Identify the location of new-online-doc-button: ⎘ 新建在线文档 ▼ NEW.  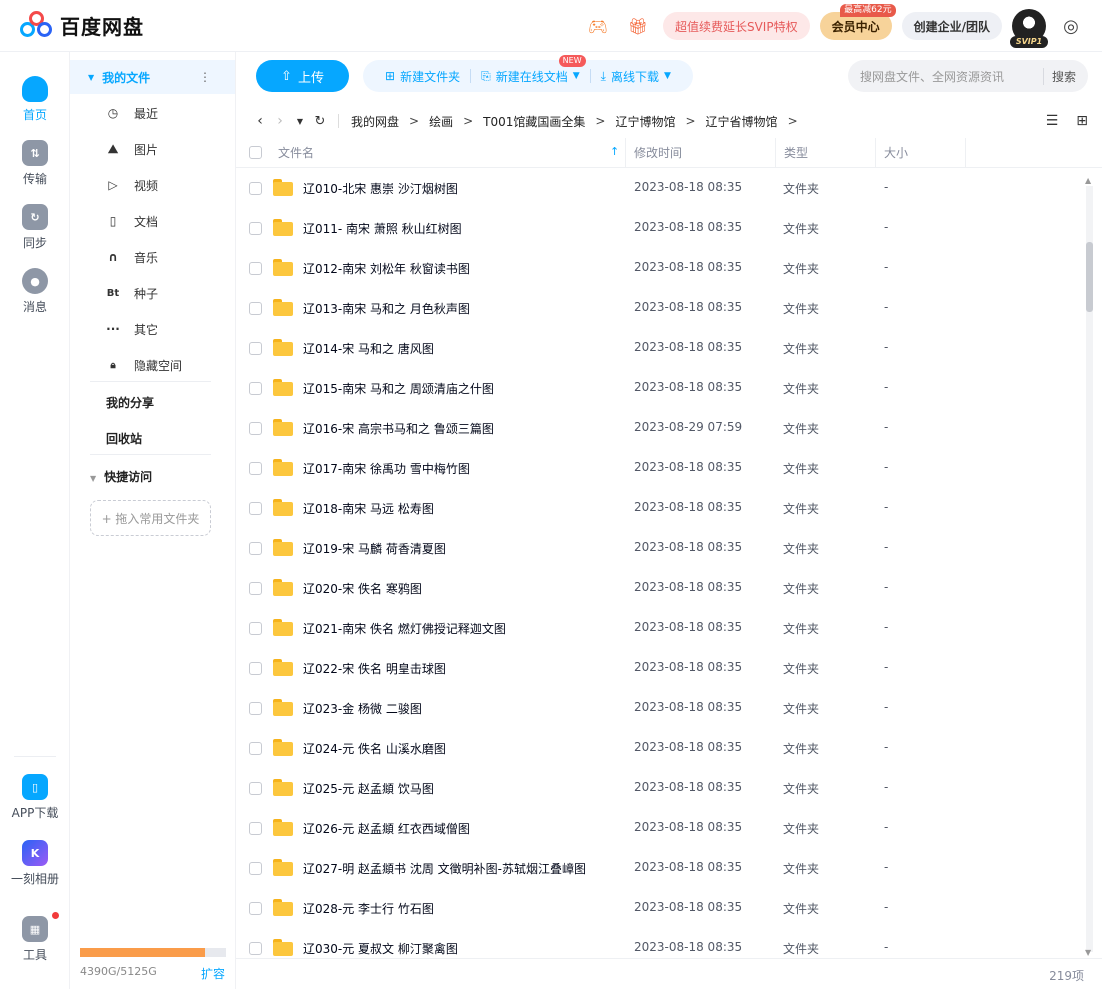
(530, 69).